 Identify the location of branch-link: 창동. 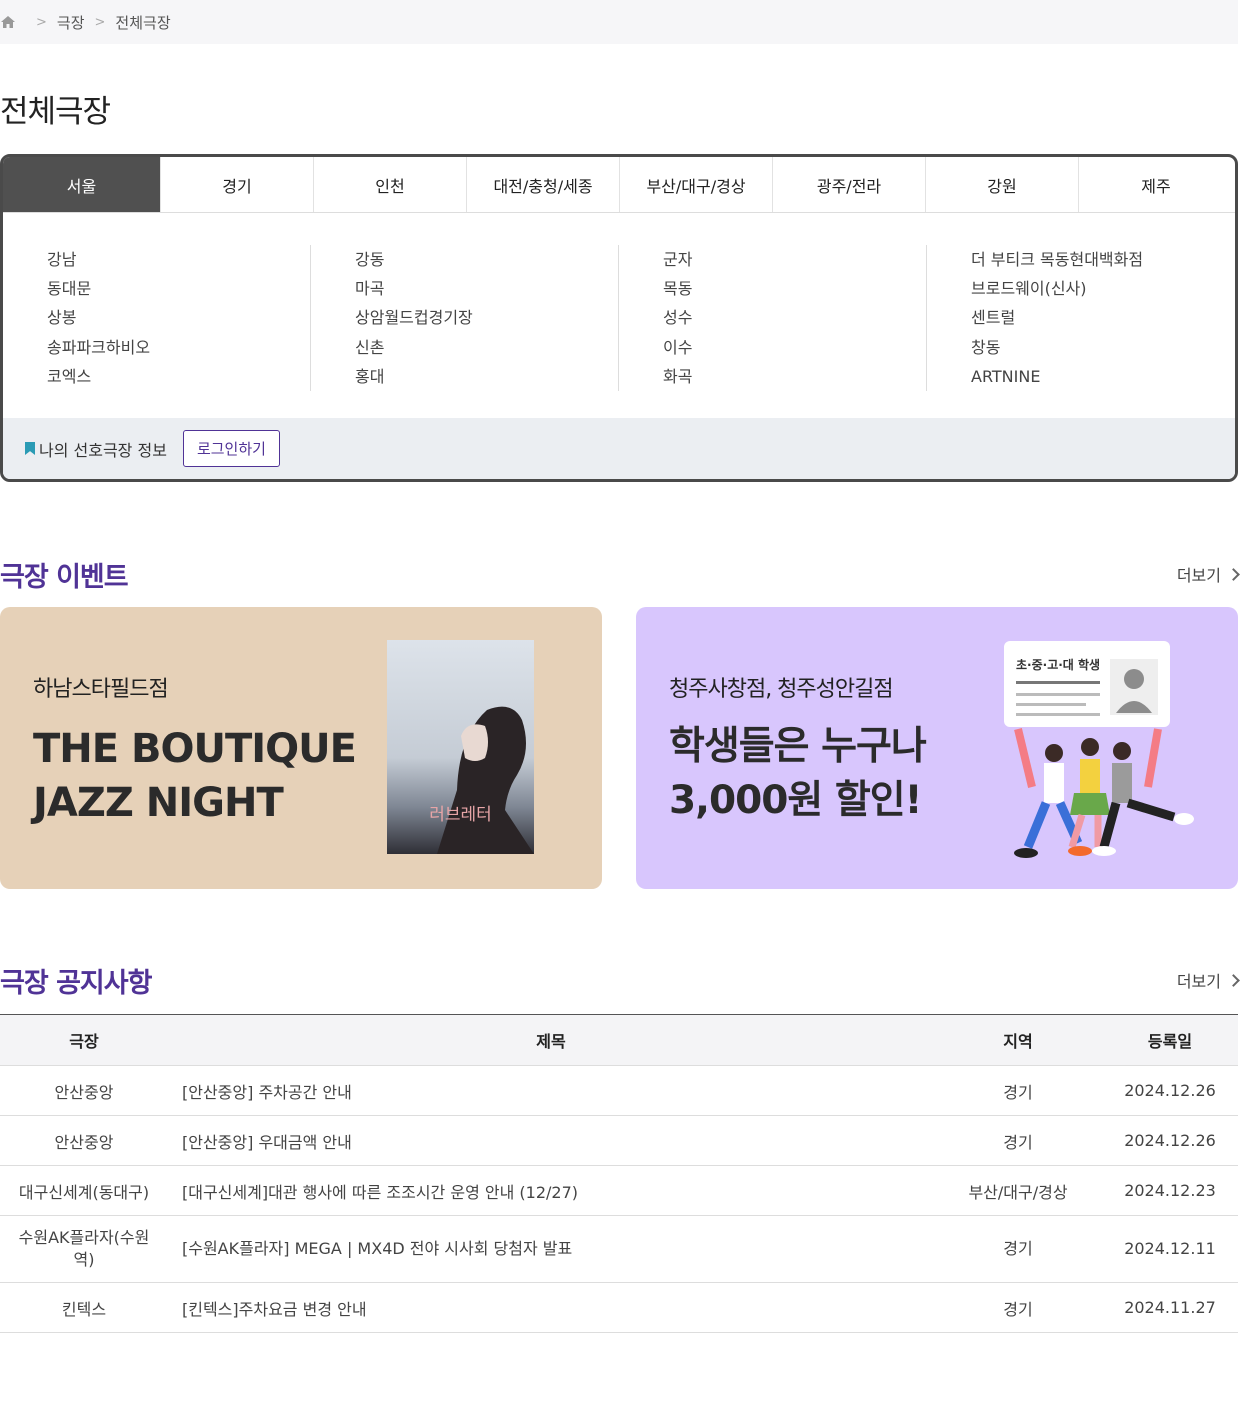
(1103, 347).